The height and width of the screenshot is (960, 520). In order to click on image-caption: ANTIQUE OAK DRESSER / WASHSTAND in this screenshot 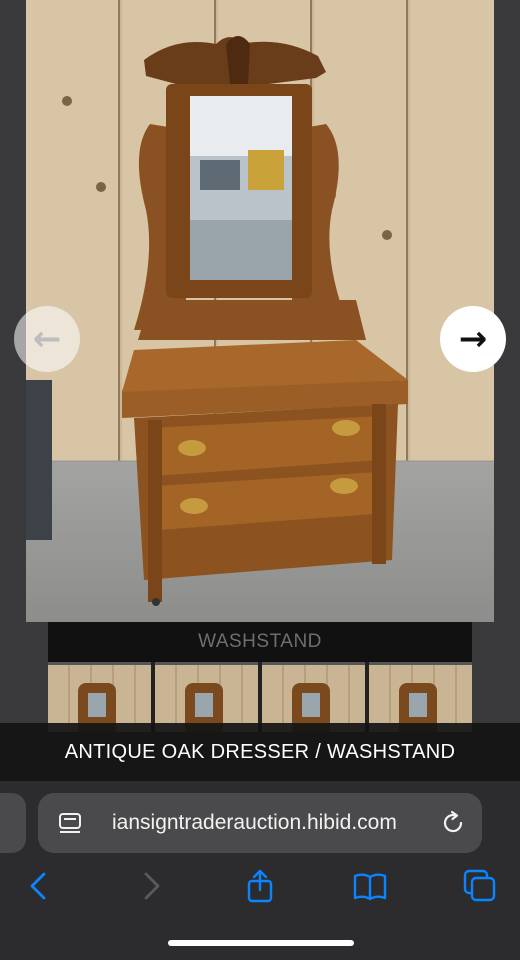, I will do `click(260, 752)`.